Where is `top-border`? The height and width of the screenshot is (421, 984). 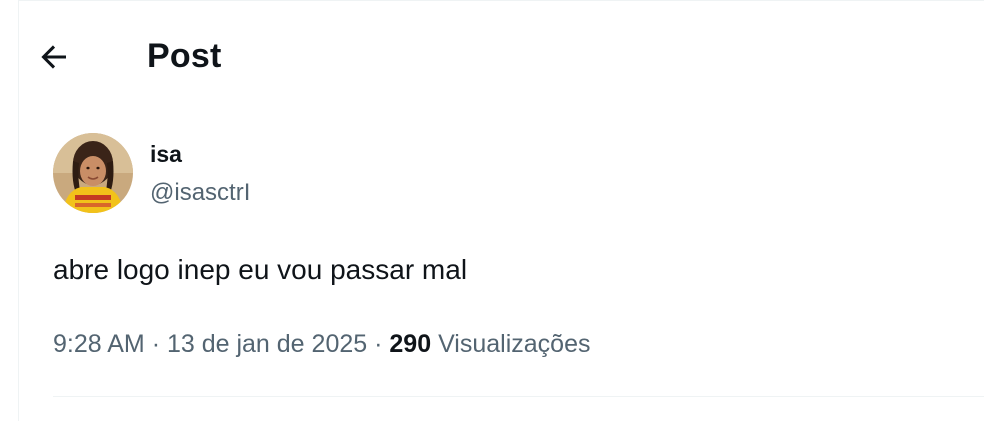 top-border is located at coordinates (501, 0).